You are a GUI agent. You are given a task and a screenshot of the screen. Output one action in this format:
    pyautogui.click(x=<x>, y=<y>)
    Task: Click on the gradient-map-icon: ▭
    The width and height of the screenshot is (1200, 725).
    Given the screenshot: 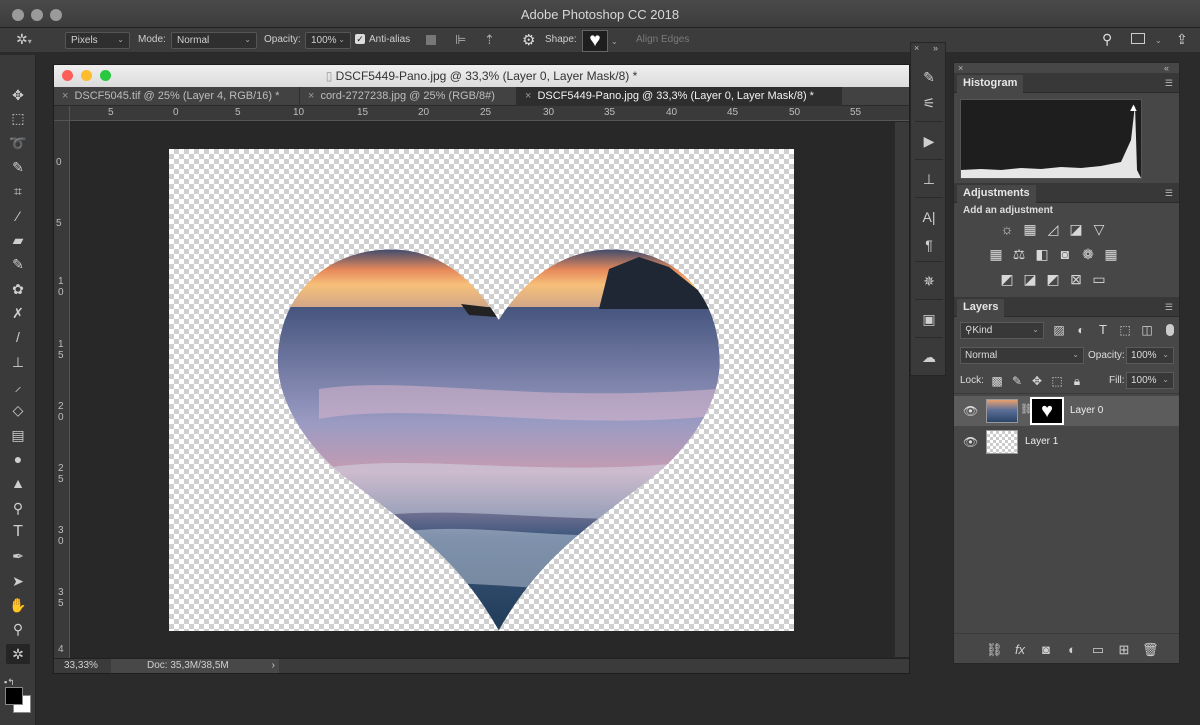 What is the action you would take?
    pyautogui.click(x=1099, y=279)
    